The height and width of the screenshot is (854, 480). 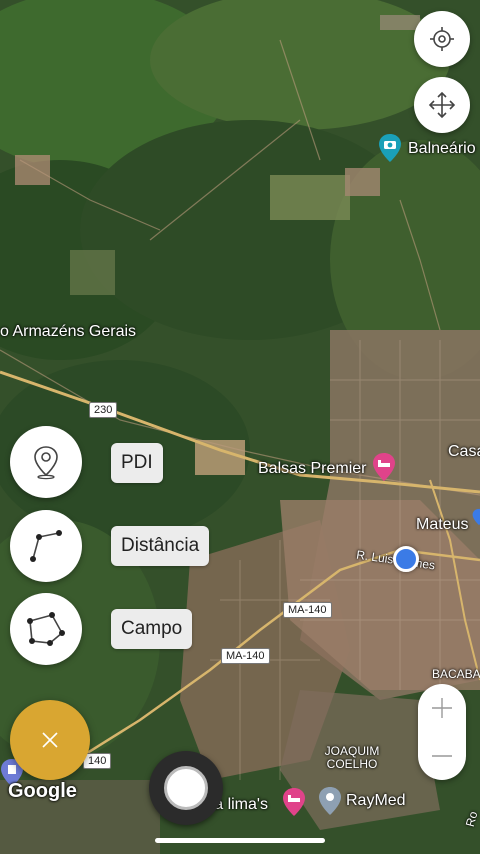 I want to click on locate-button, so click(x=442, y=39).